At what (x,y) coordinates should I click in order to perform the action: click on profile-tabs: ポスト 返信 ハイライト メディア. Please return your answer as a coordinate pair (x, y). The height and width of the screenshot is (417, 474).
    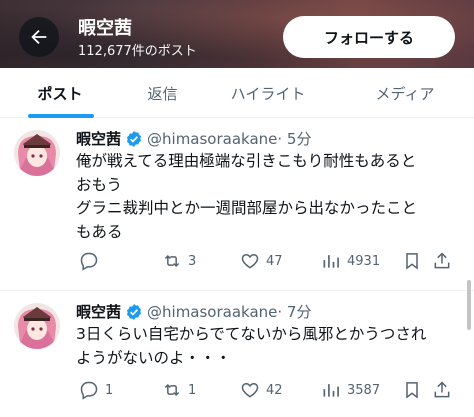
    Looking at the image, I should click on (237, 93).